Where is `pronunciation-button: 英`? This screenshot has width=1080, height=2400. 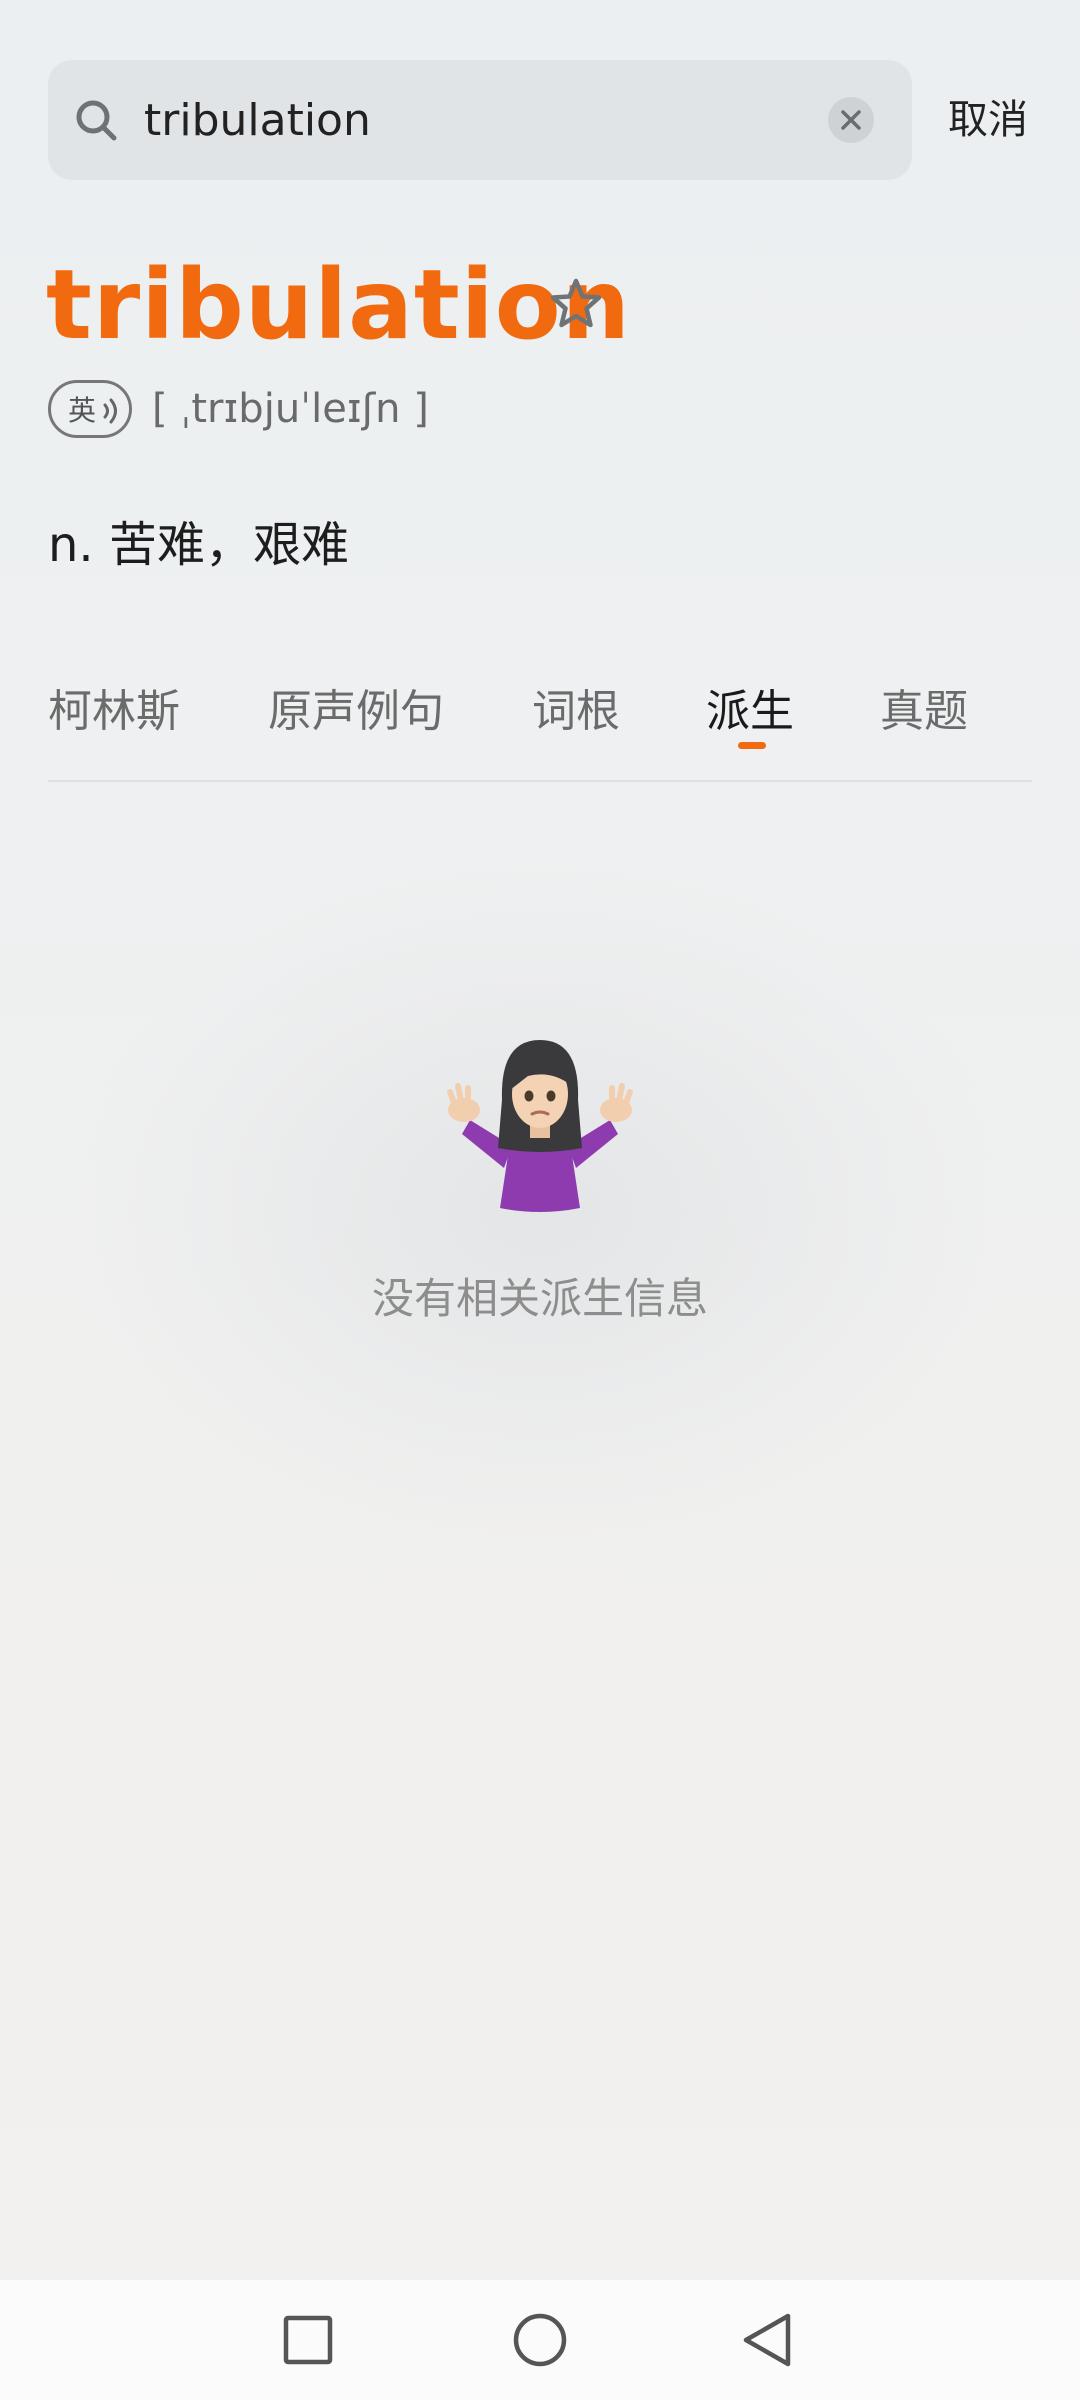
pronunciation-button: 英 is located at coordinates (90, 409).